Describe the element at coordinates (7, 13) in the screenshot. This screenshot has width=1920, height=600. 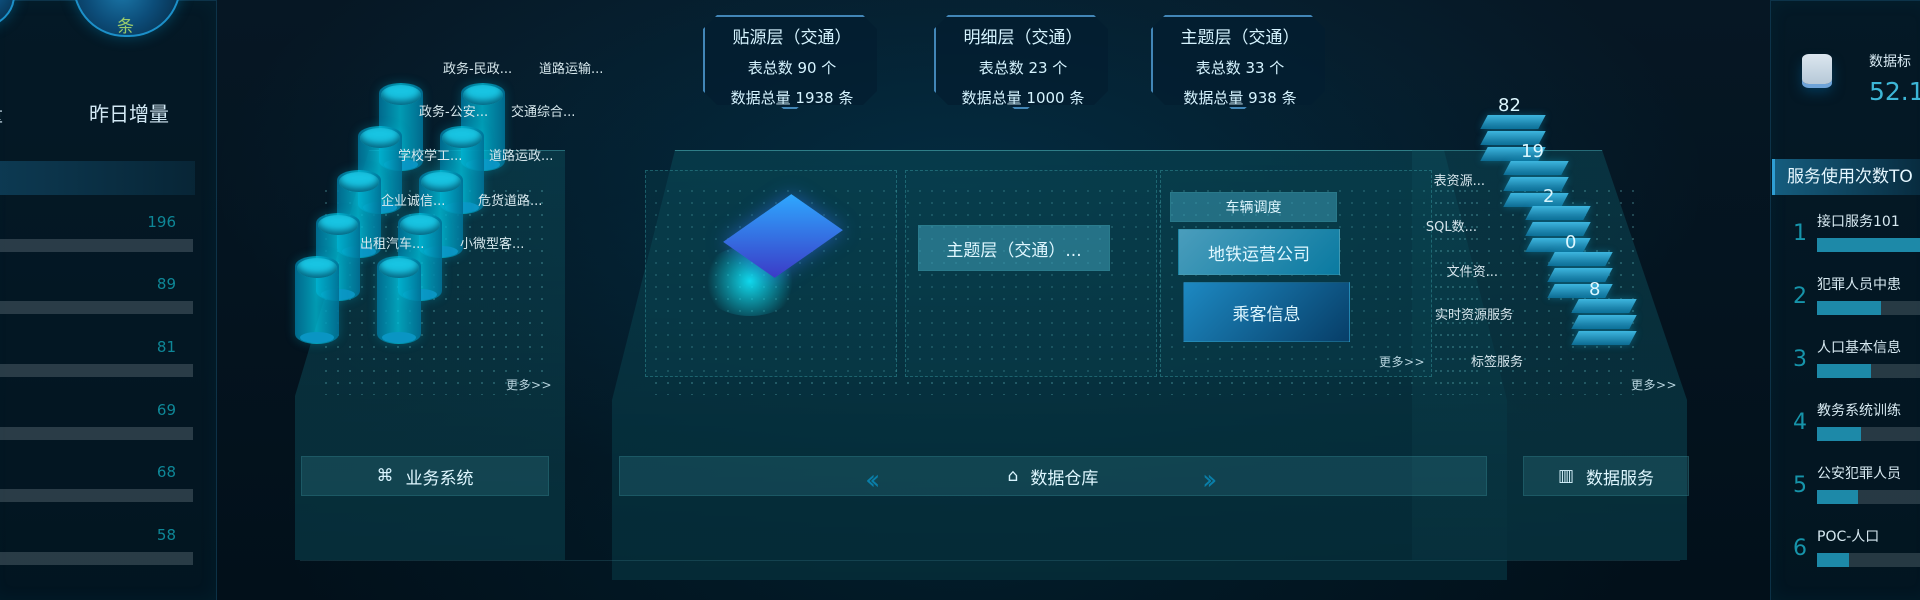
I see `total-metric-circle` at that location.